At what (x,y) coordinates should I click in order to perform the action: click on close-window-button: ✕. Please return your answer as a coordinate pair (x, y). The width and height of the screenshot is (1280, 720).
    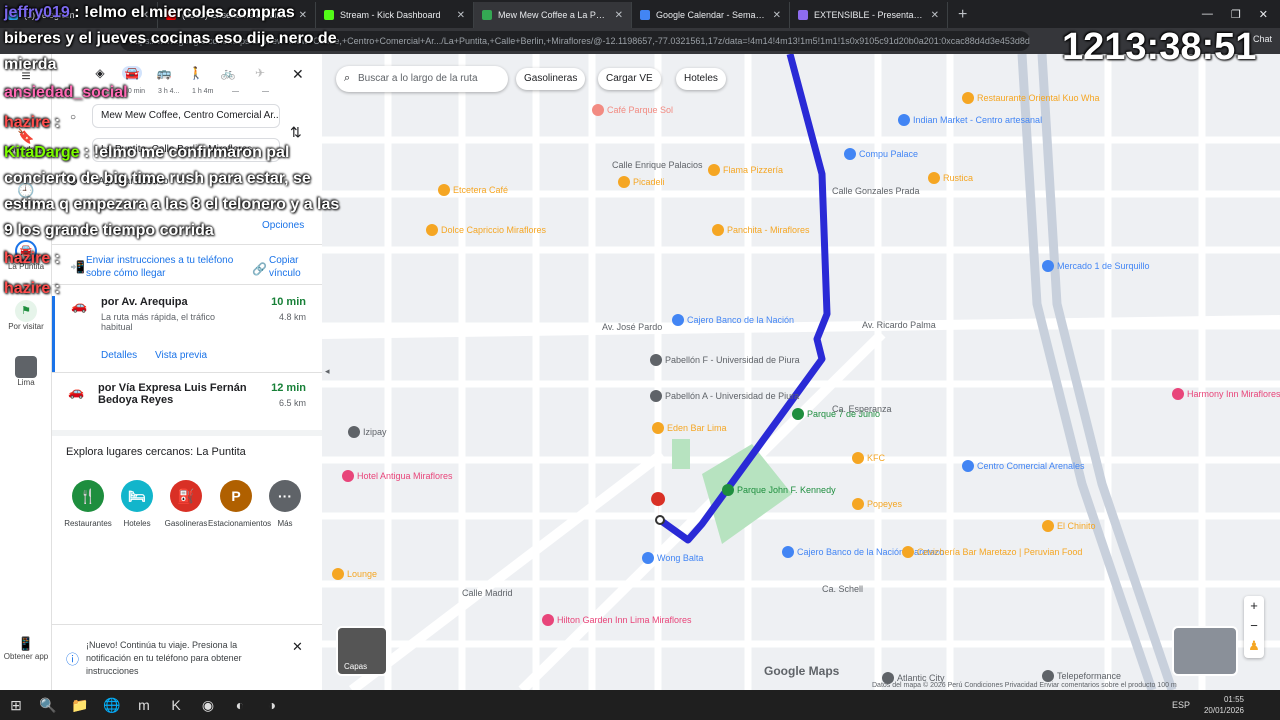
    Looking at the image, I should click on (1263, 14).